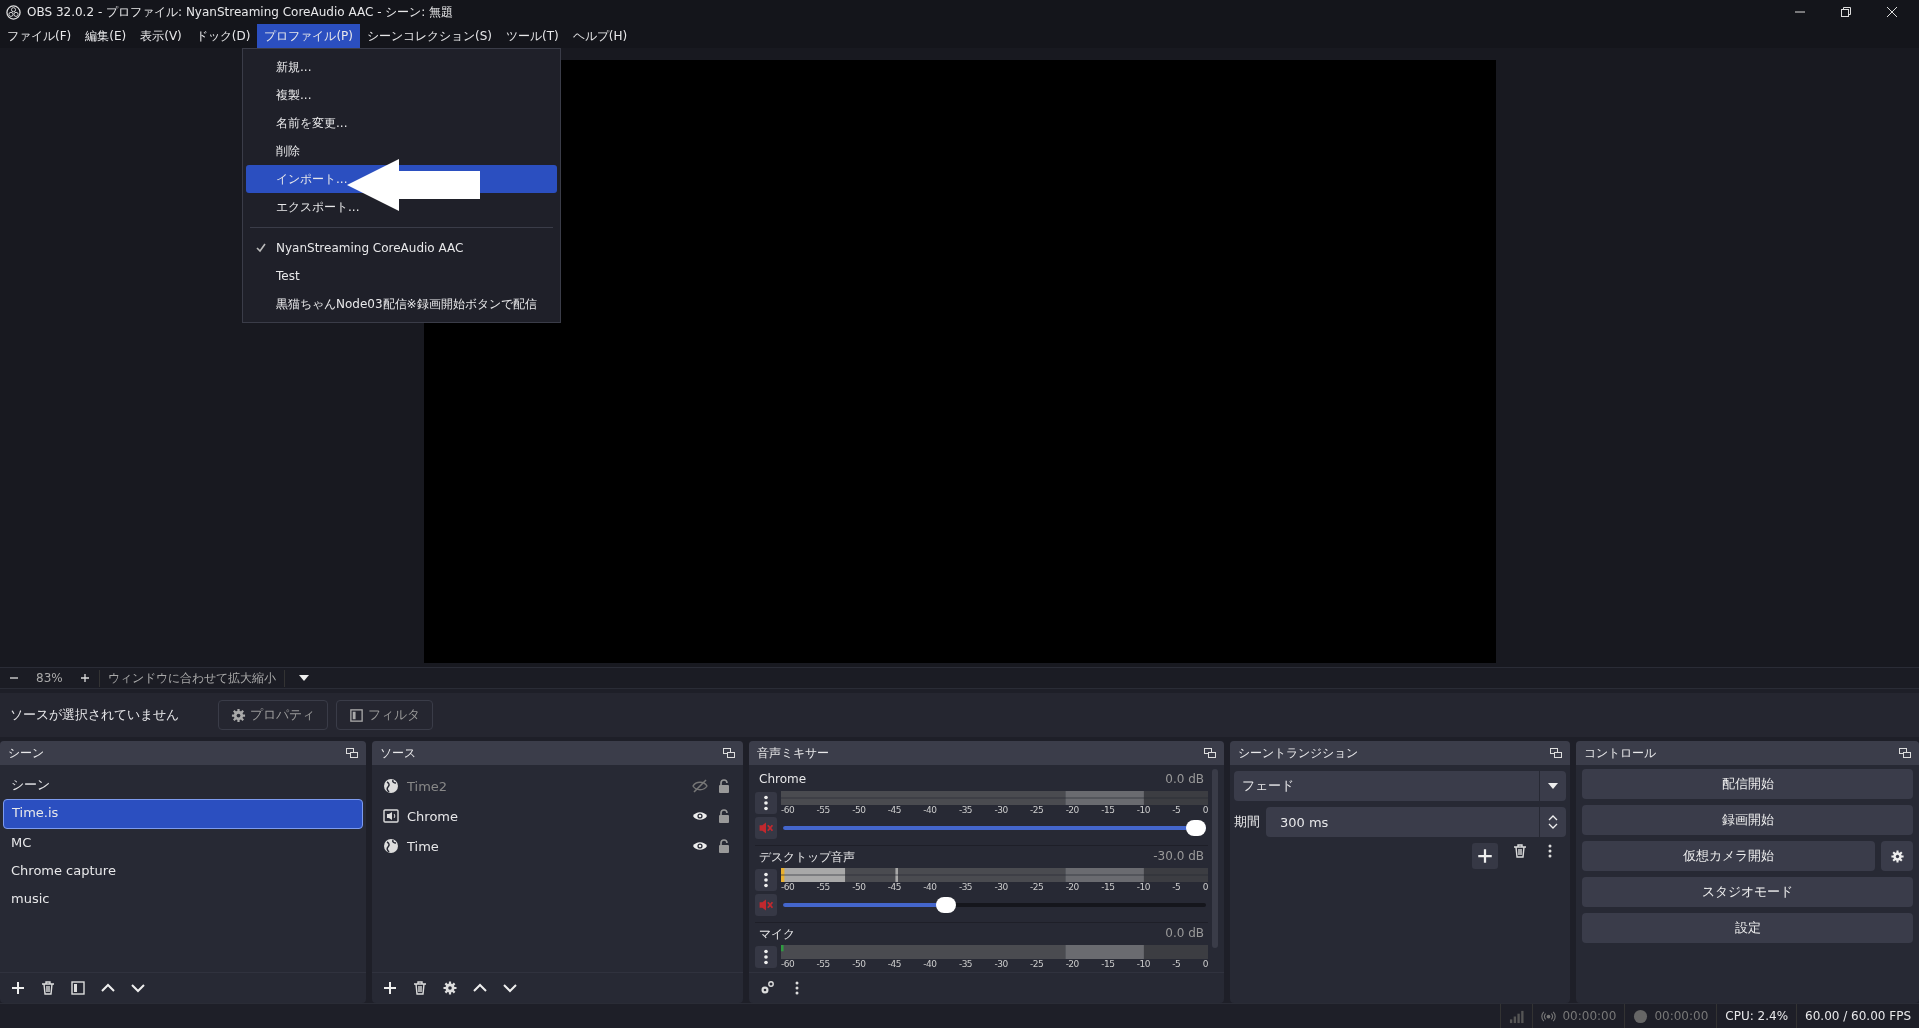  I want to click on meter-tick-label: -10, so click(1143, 810).